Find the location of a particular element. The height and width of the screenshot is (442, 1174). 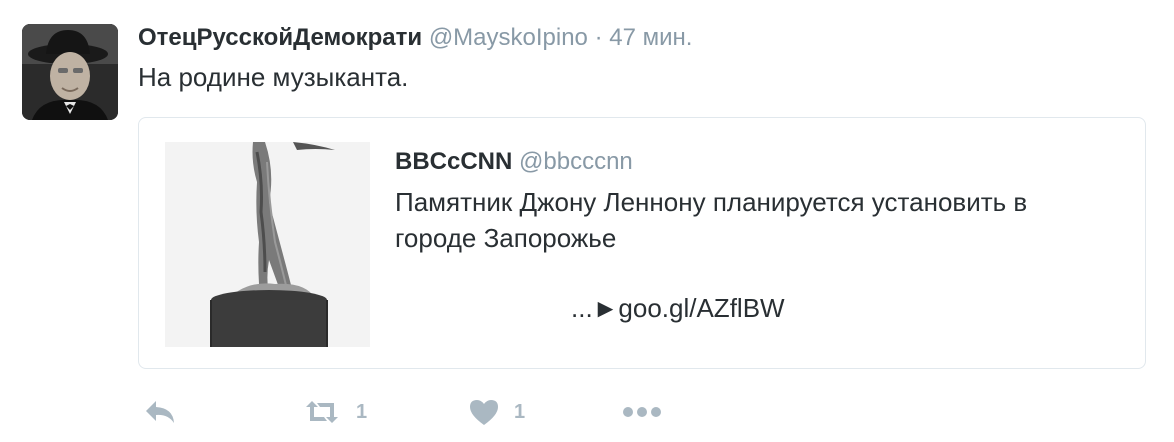

retweet-icon is located at coordinates (322, 412).